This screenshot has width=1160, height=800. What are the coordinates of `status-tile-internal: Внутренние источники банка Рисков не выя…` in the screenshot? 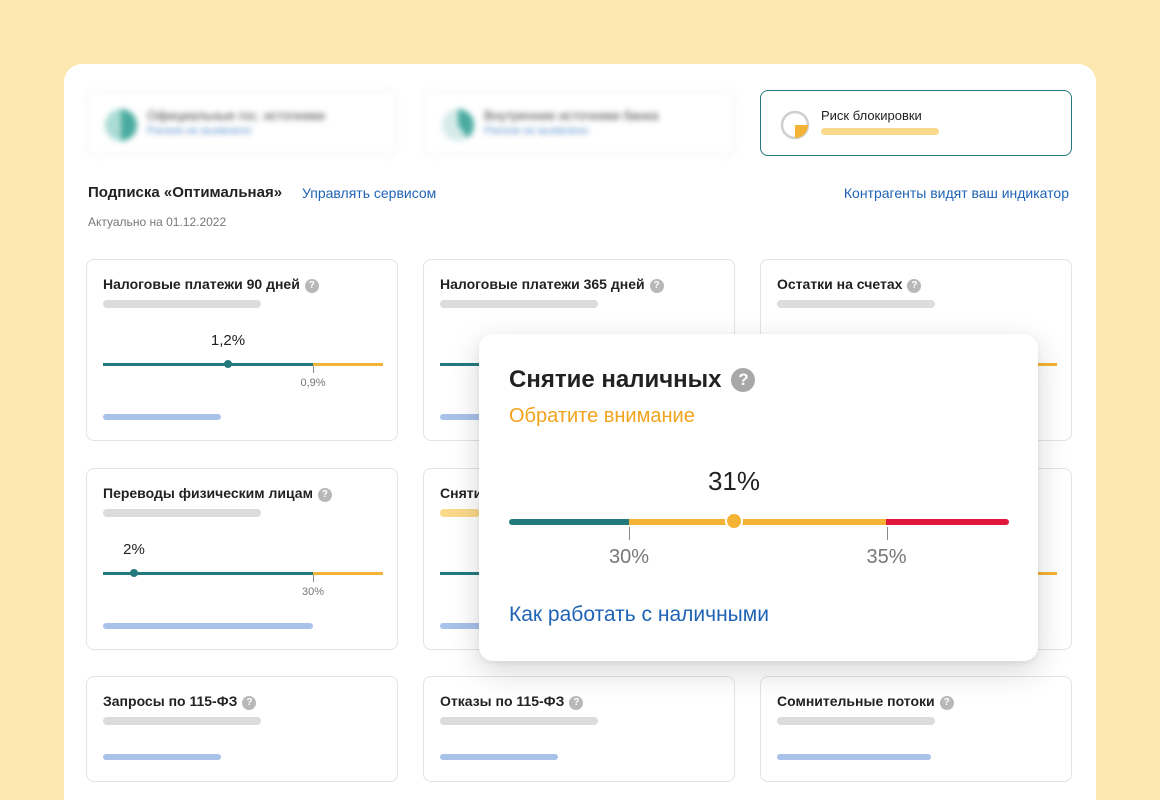 It's located at (579, 123).